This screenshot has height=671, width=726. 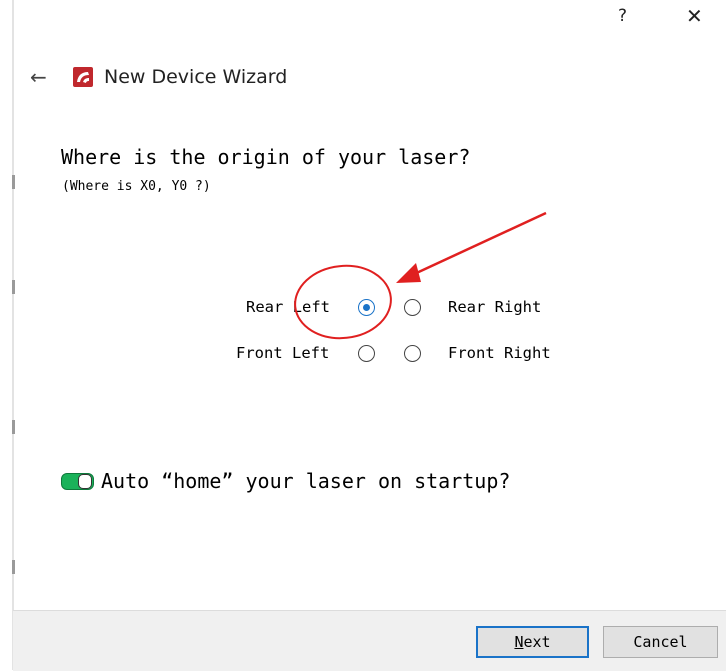 I want to click on help-button: ?, so click(x=622, y=16).